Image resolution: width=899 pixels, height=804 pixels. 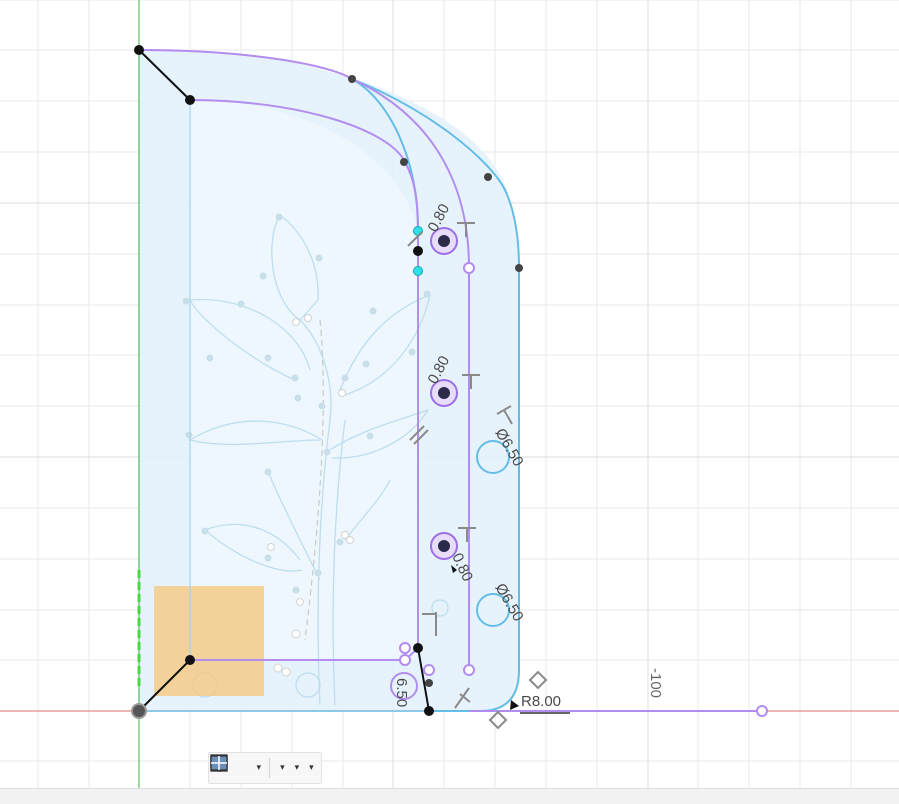 I want to click on fit-button: ▾, so click(x=238, y=768).